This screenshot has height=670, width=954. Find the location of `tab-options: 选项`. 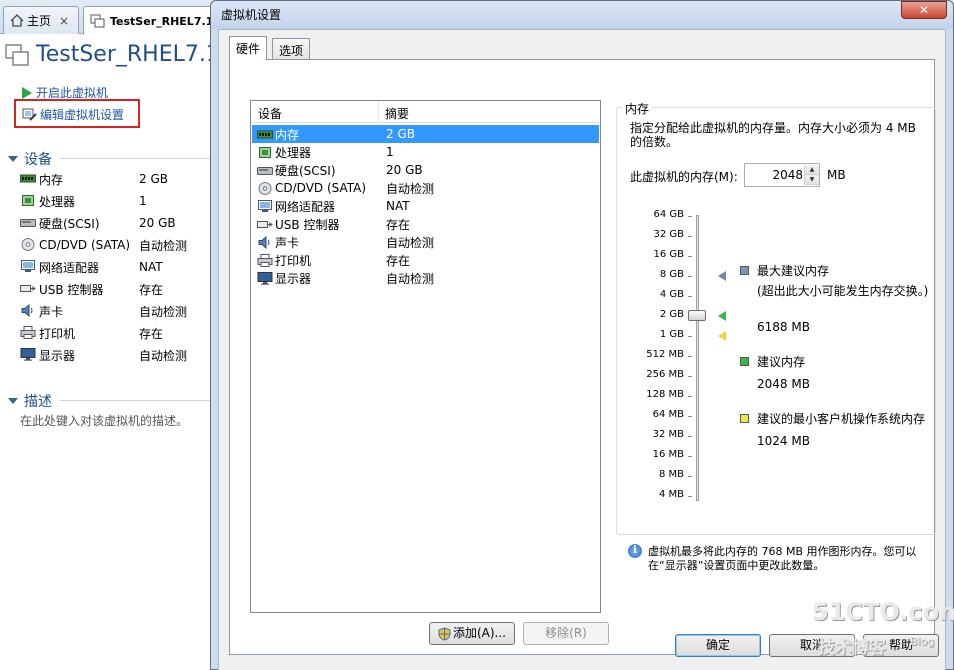

tab-options: 选项 is located at coordinates (291, 49).